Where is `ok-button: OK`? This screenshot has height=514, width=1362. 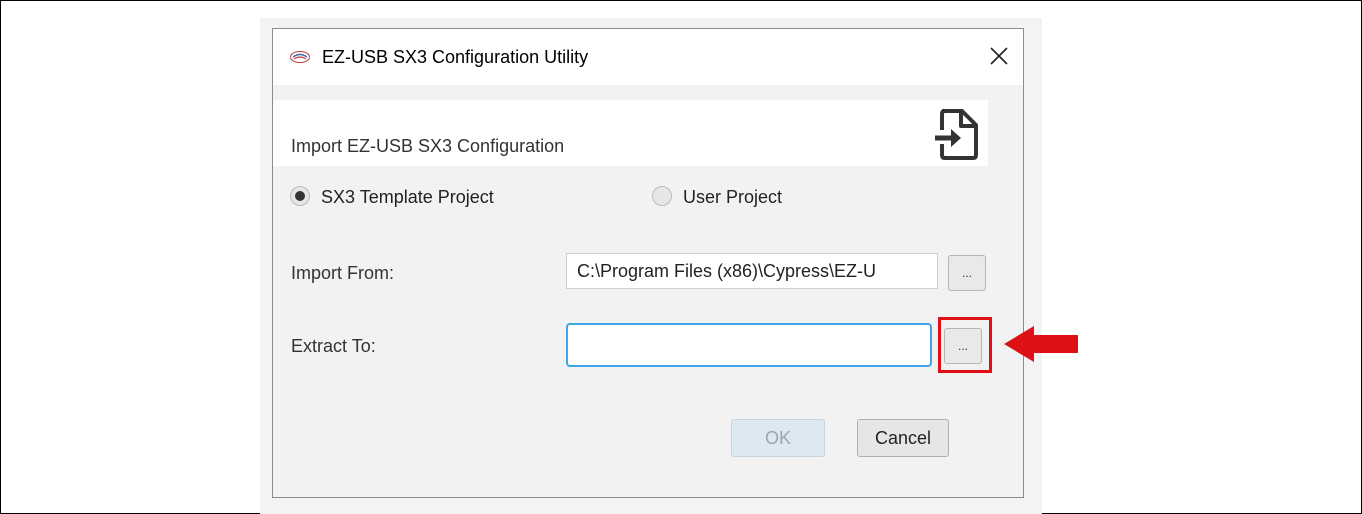 ok-button: OK is located at coordinates (778, 438).